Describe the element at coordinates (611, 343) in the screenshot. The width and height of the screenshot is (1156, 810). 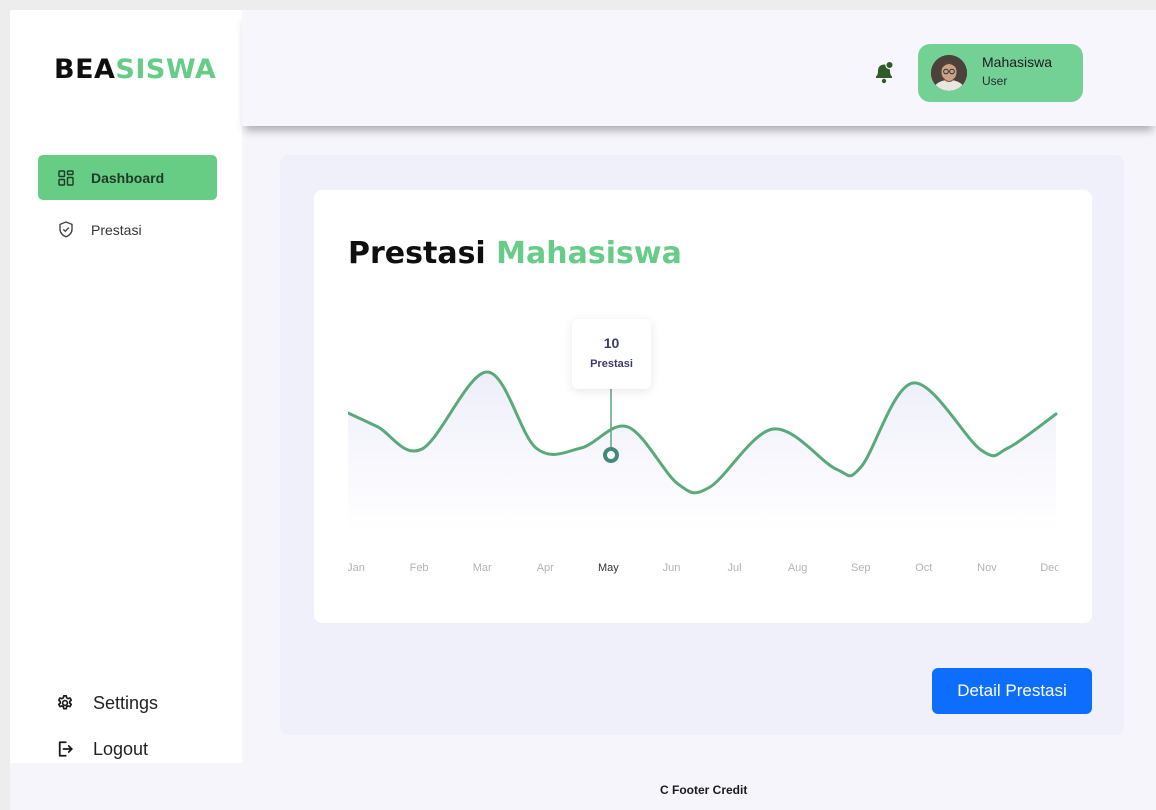
I see `tooltip-value: 10` at that location.